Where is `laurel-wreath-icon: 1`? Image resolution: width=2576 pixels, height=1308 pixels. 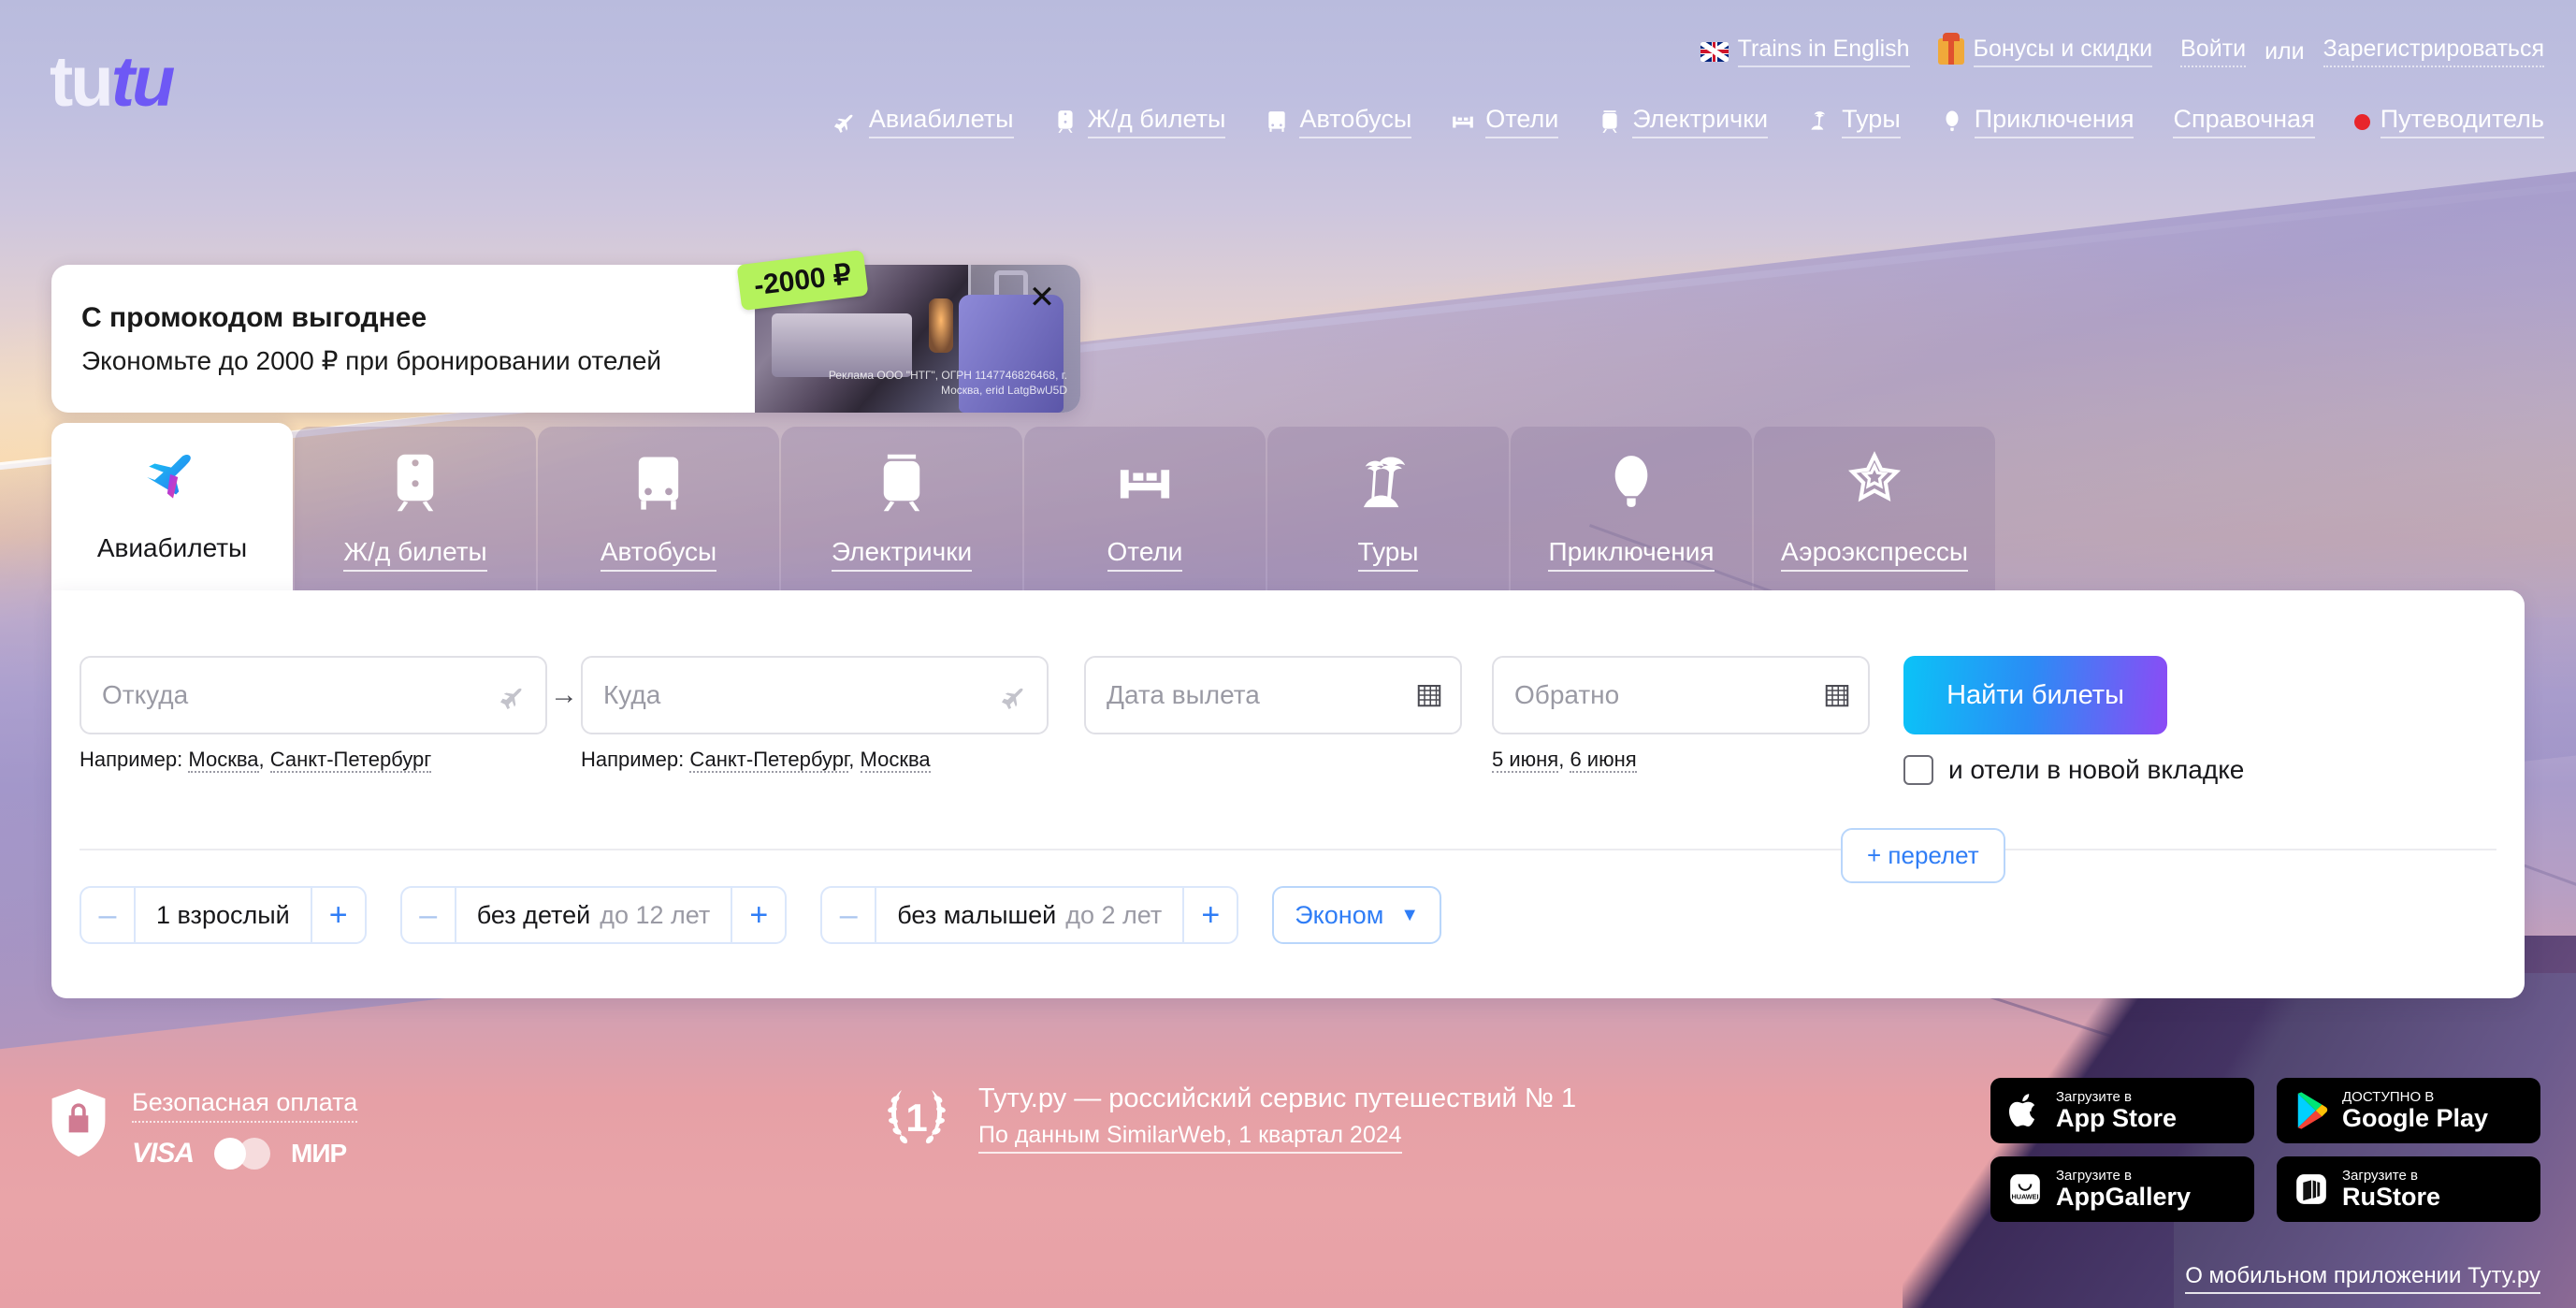
laurel-wreath-icon: 1 is located at coordinates (917, 1118).